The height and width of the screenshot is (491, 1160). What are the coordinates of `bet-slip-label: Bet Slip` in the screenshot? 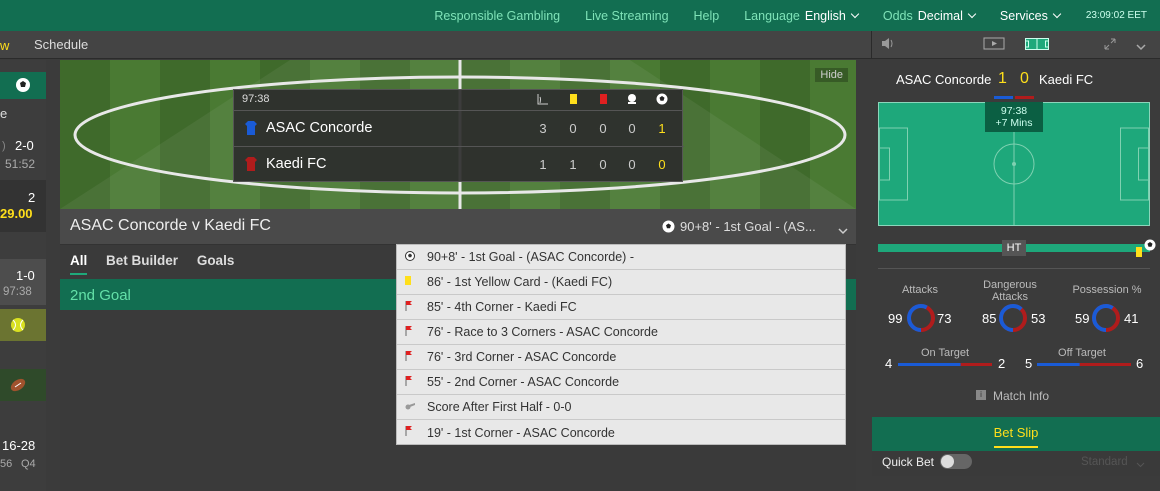 It's located at (1016, 436).